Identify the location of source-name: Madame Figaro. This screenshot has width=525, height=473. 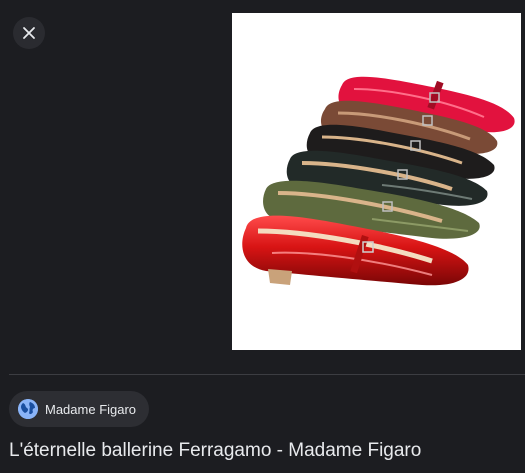
(91, 409).